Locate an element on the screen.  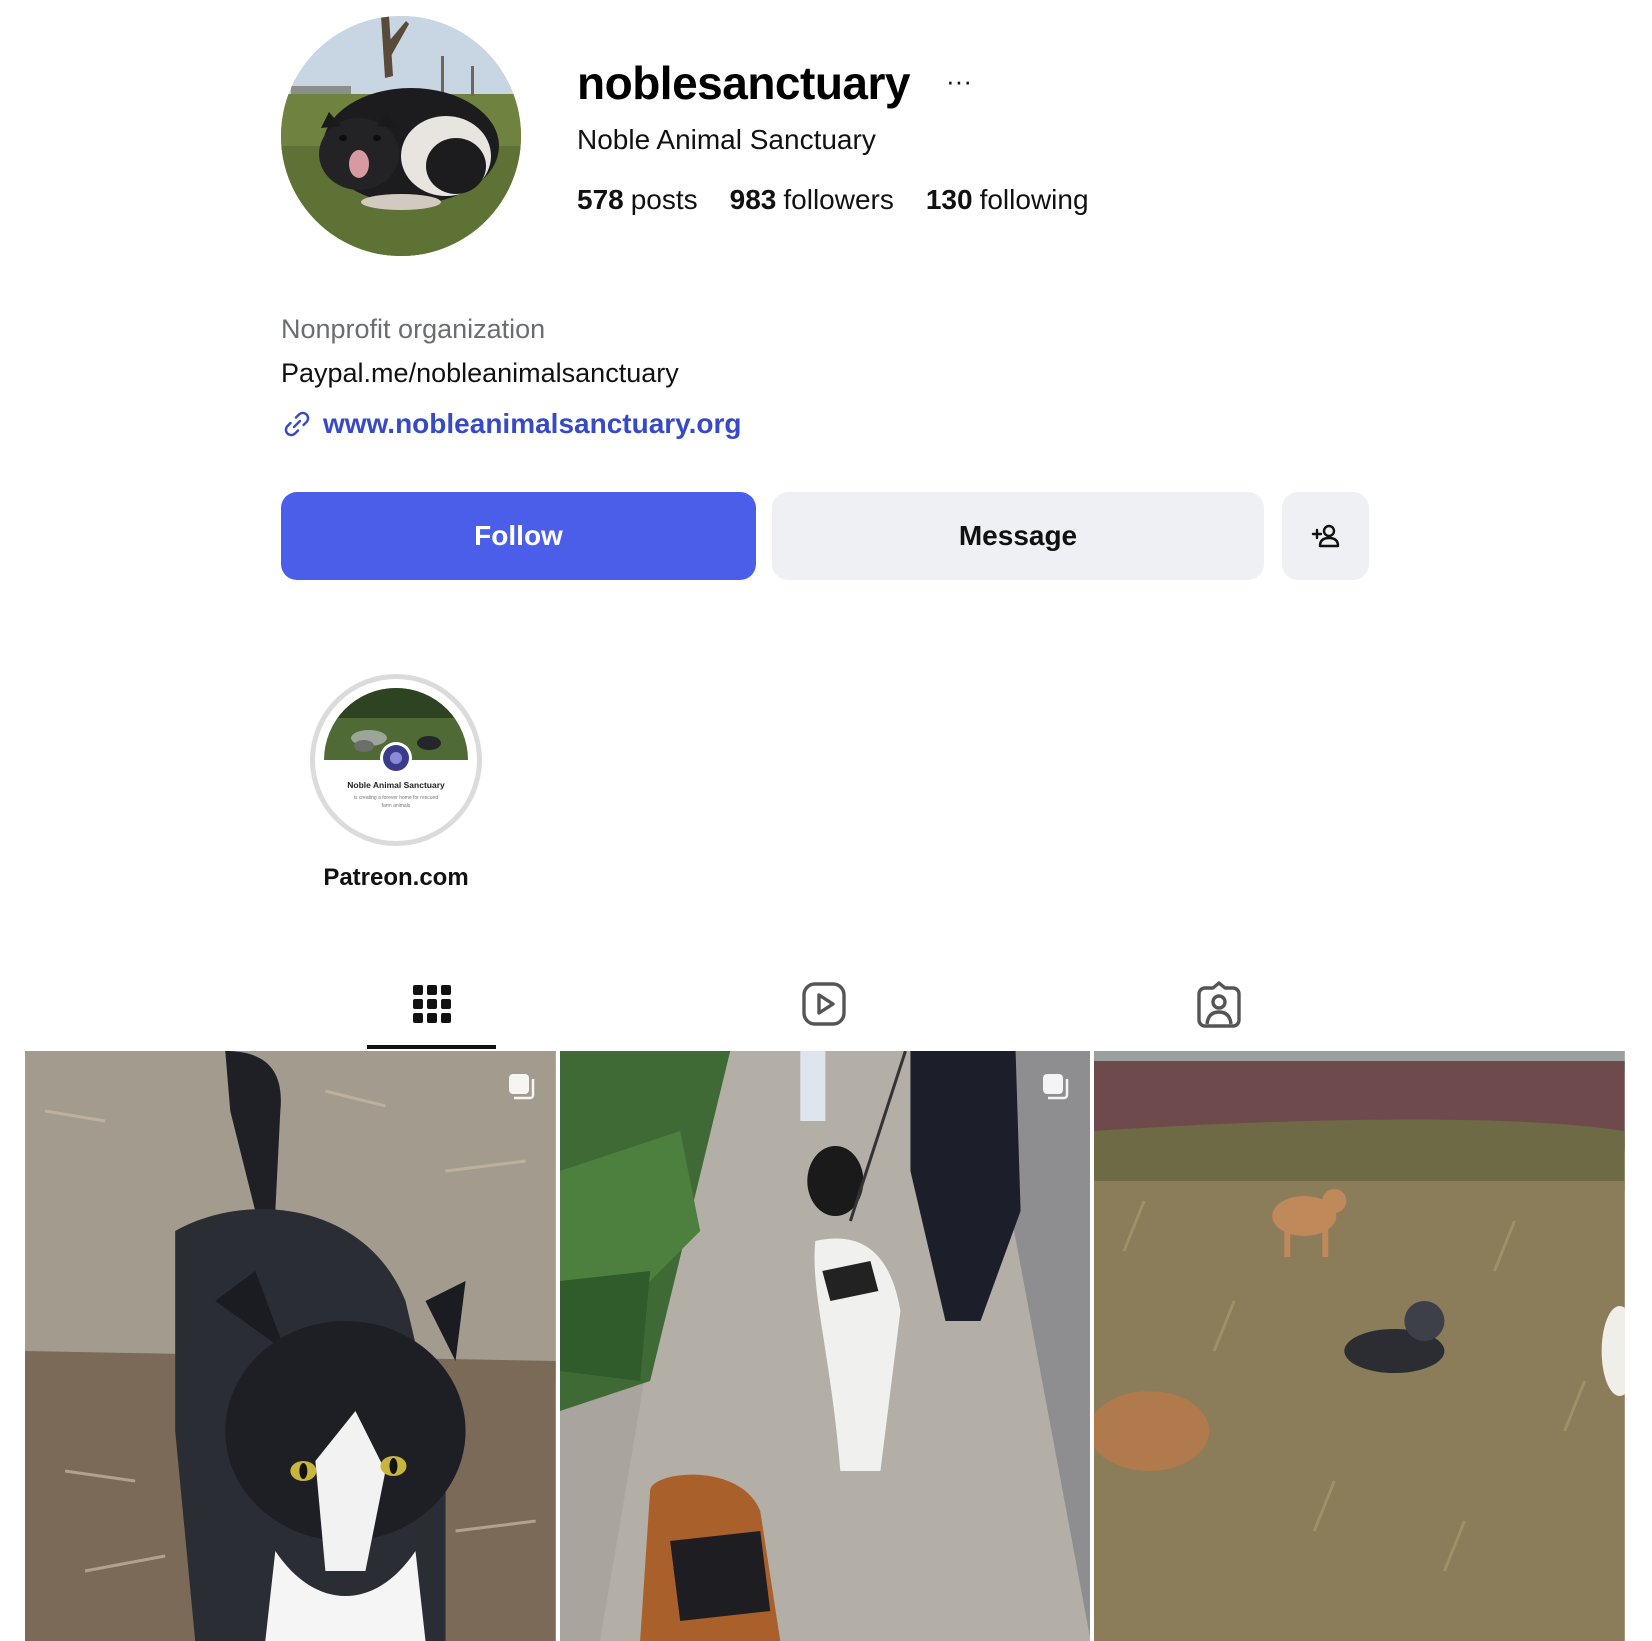
stat-followers: 983 followers is located at coordinates (812, 200).